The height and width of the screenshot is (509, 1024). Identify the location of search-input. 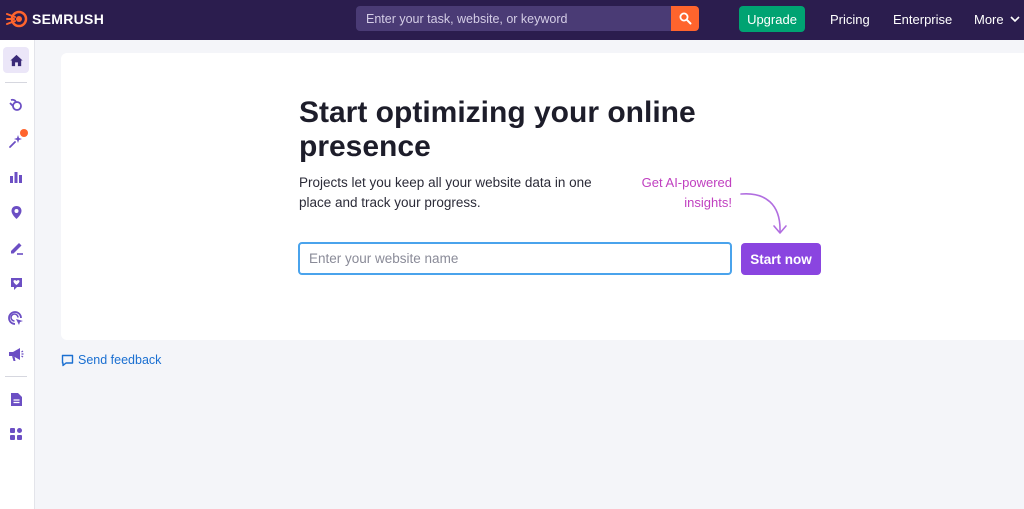
(514, 18).